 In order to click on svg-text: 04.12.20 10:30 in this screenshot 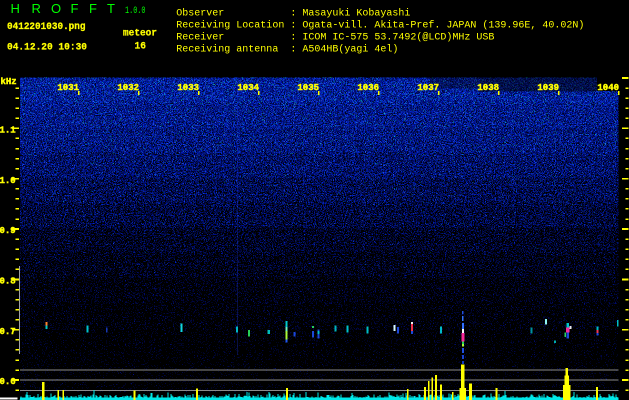, I will do `click(47, 47)`.